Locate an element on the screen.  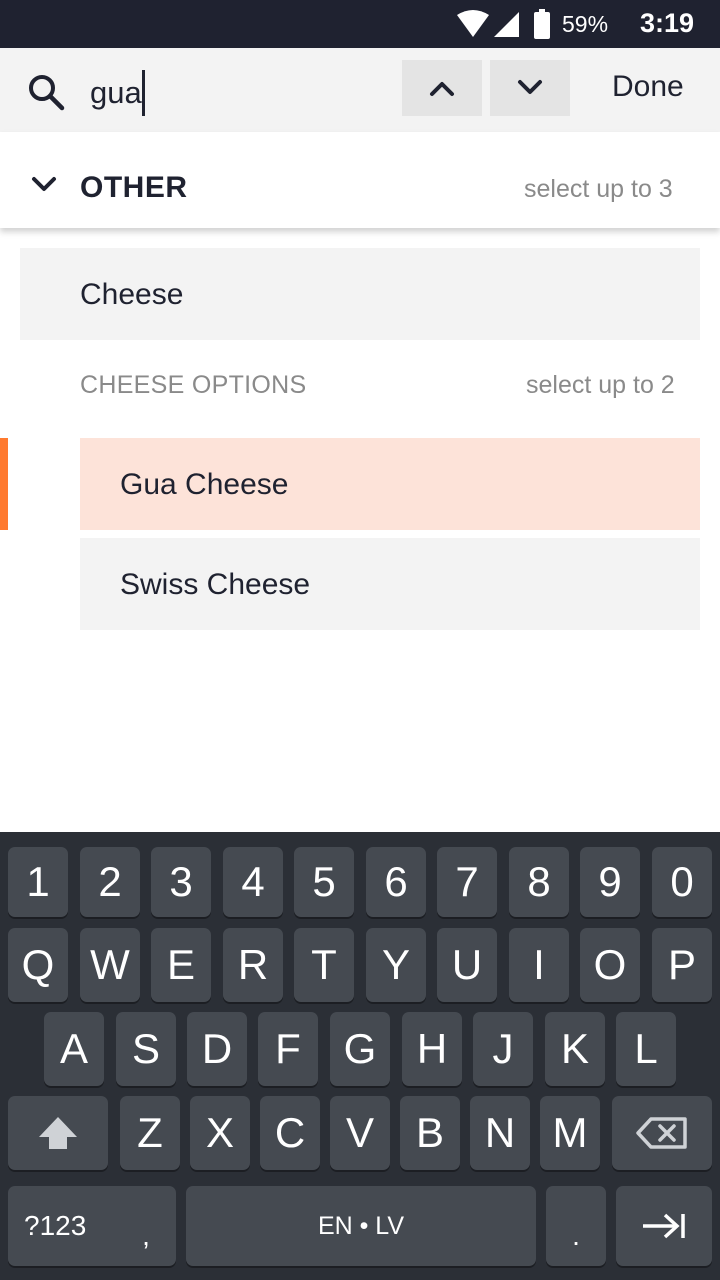
section-limit-text: select up to 3 is located at coordinates (598, 189).